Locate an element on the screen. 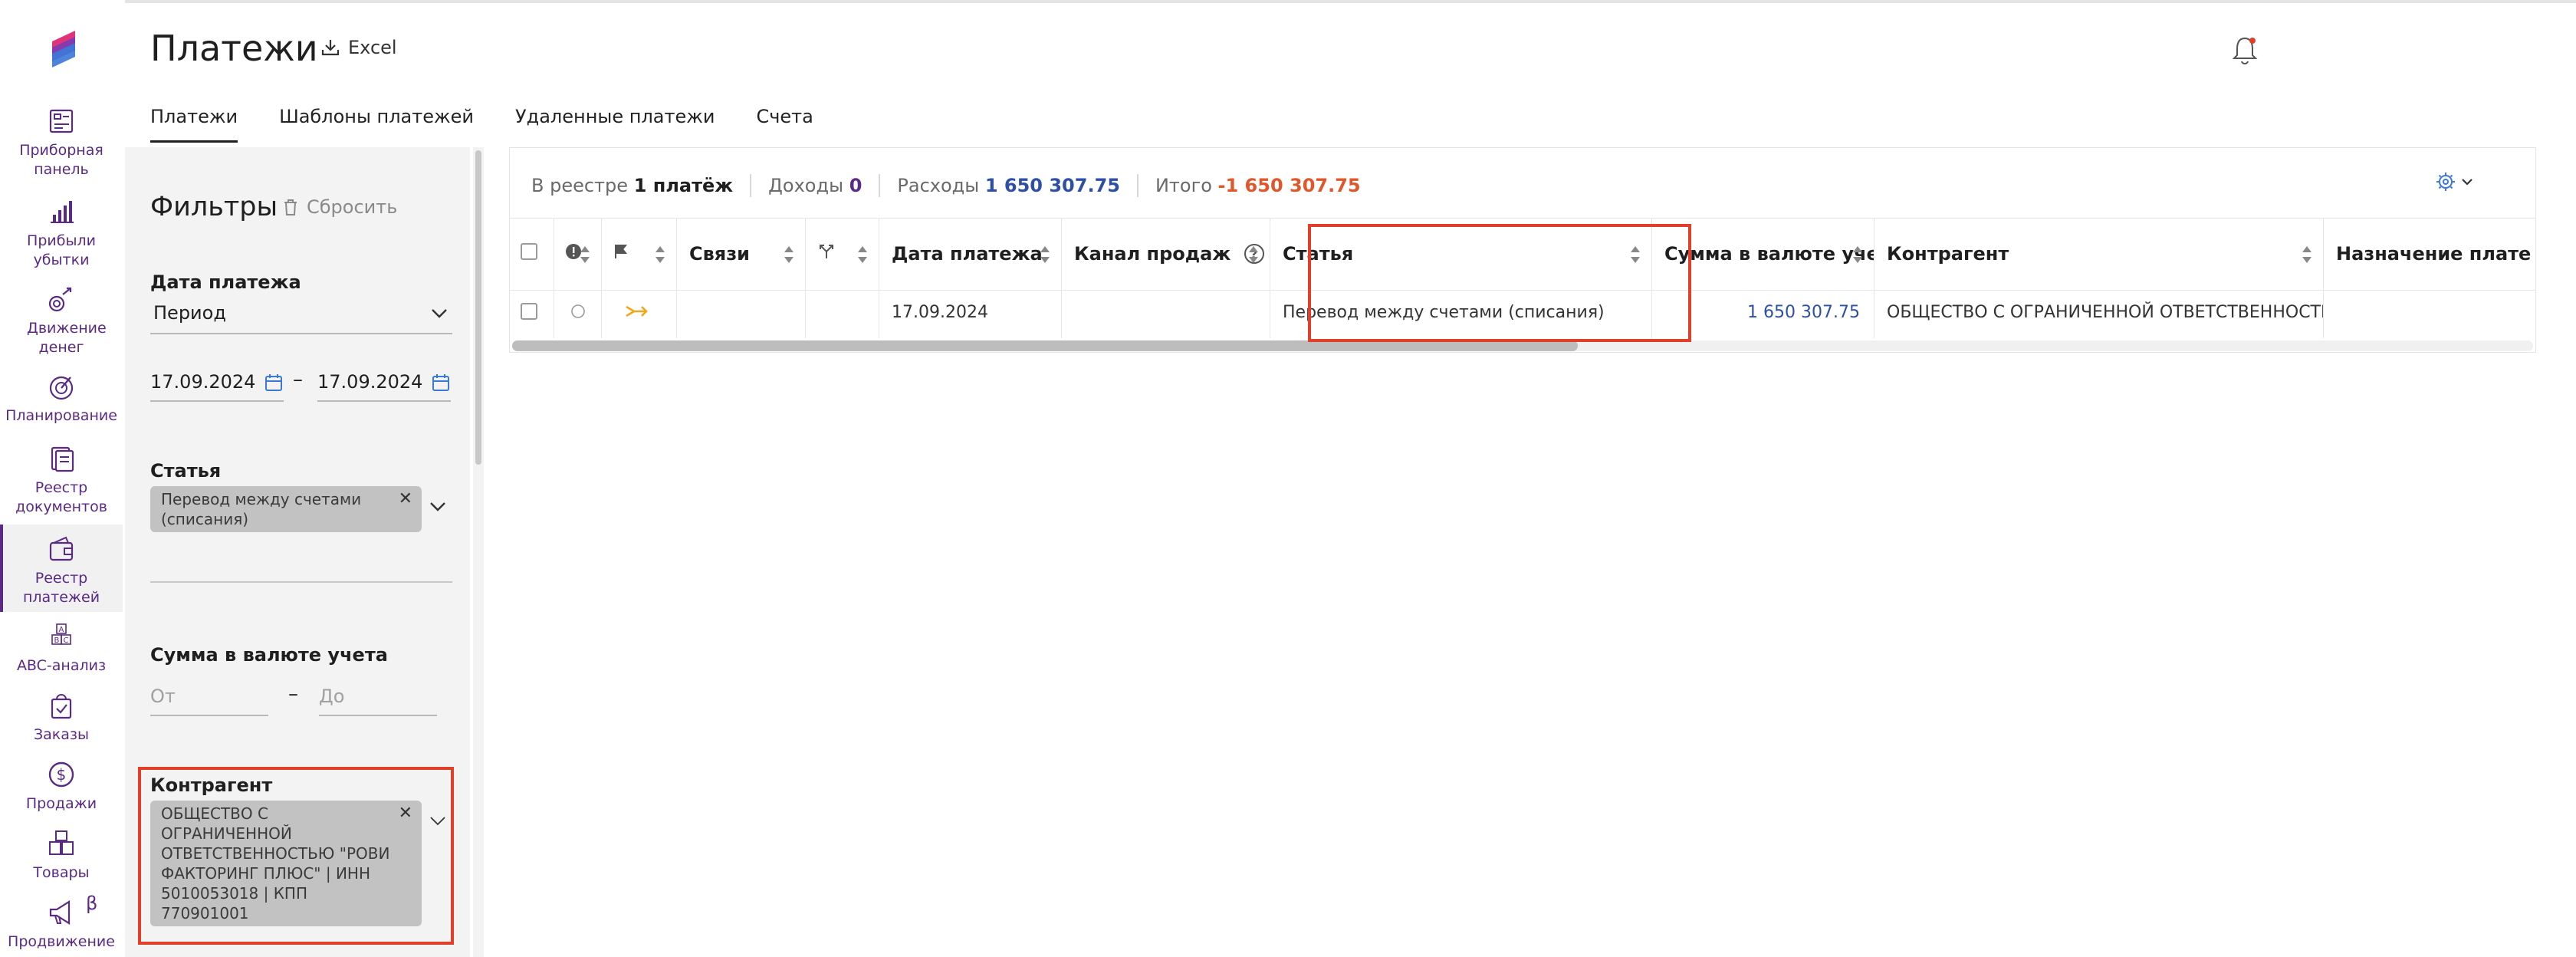 Image resolution: width=2576 pixels, height=957 pixels. tab-payments: Платежи is located at coordinates (194, 124).